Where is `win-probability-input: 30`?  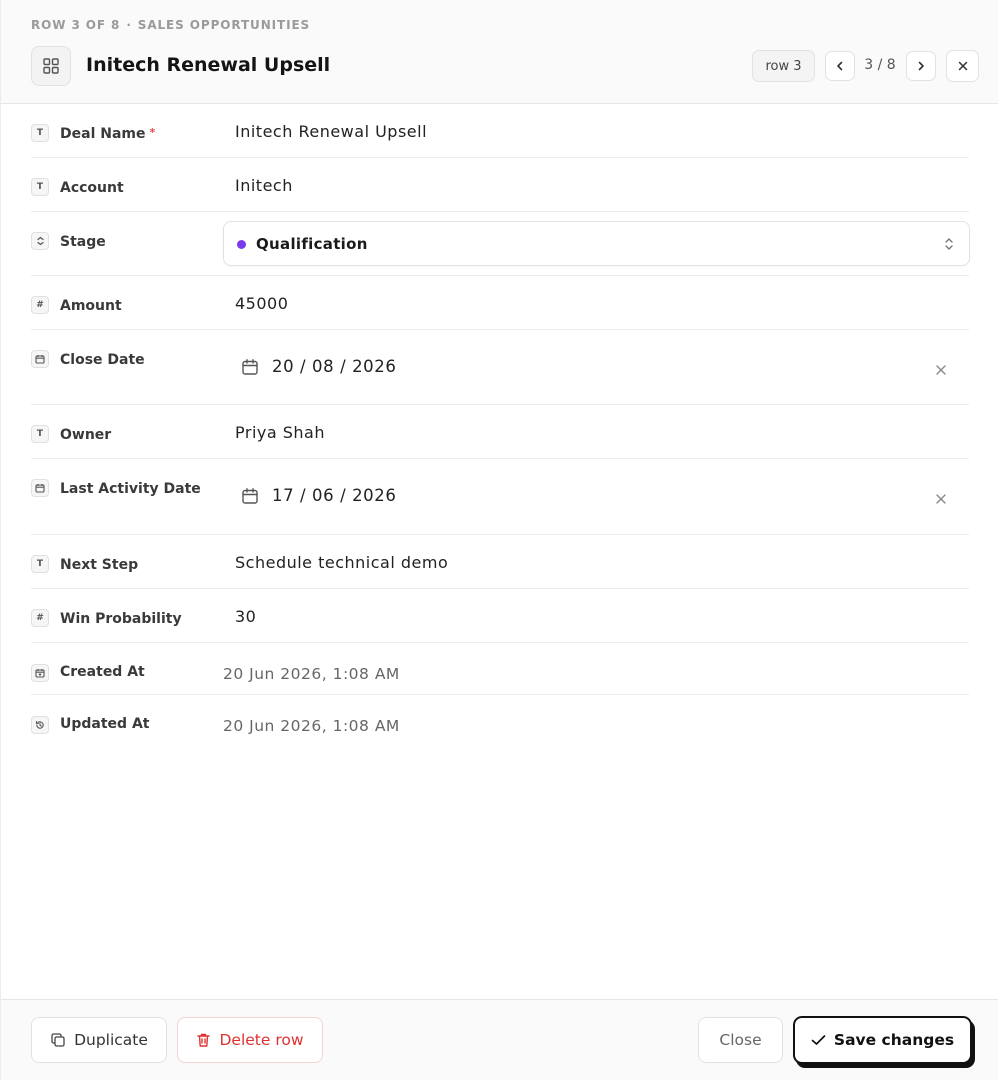
win-probability-input: 30 is located at coordinates (245, 616).